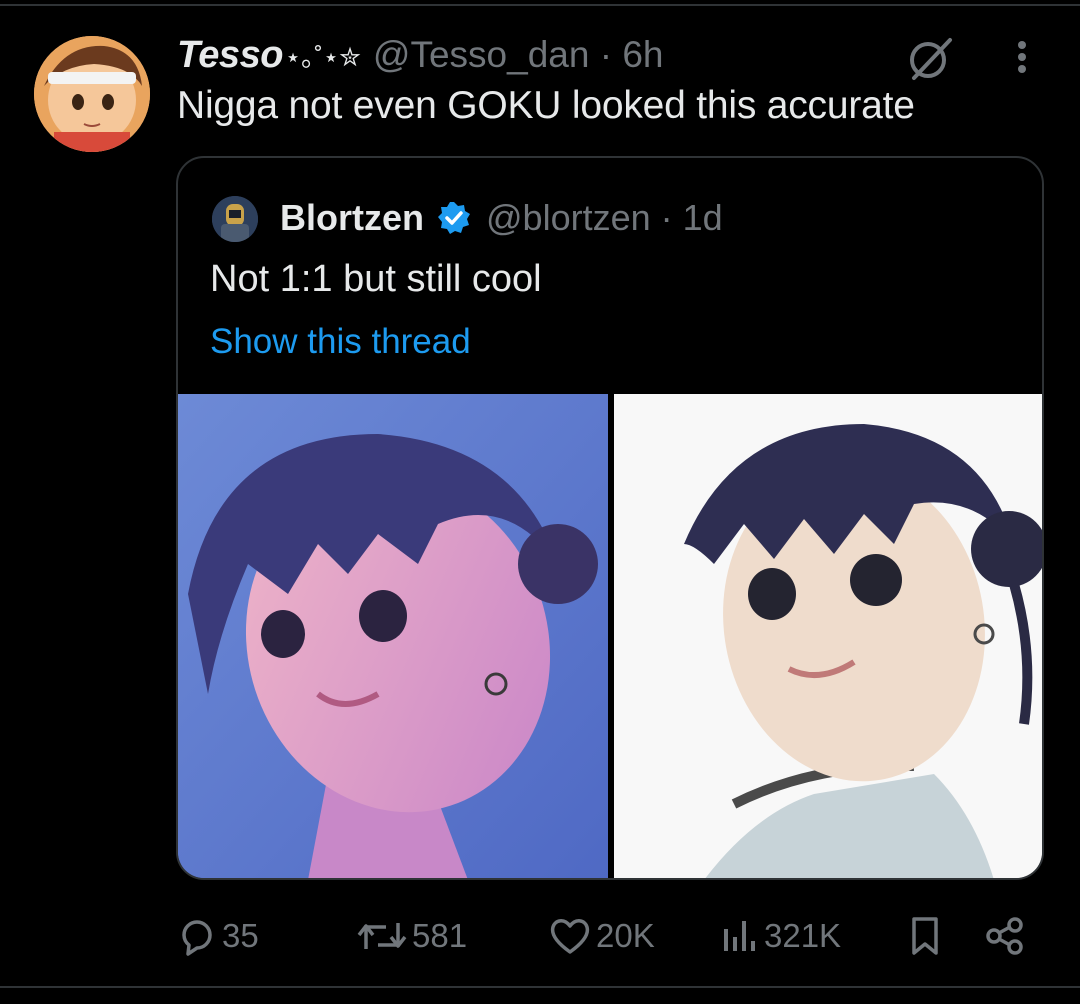  Describe the element at coordinates (625, 935) in the screenshot. I see `like-count: 20K` at that location.